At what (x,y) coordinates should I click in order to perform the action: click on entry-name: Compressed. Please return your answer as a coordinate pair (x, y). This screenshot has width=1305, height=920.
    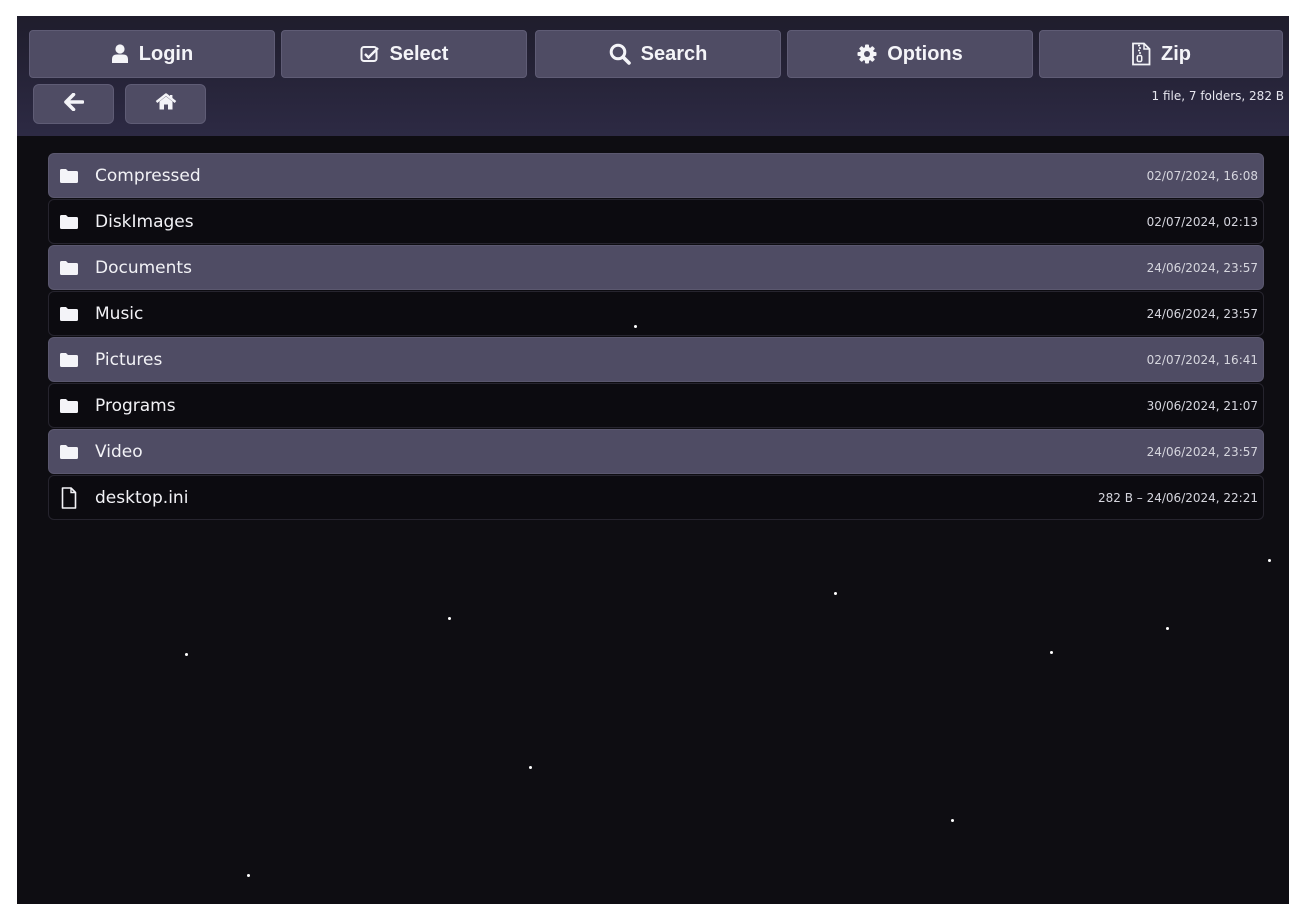
    Looking at the image, I should click on (148, 175).